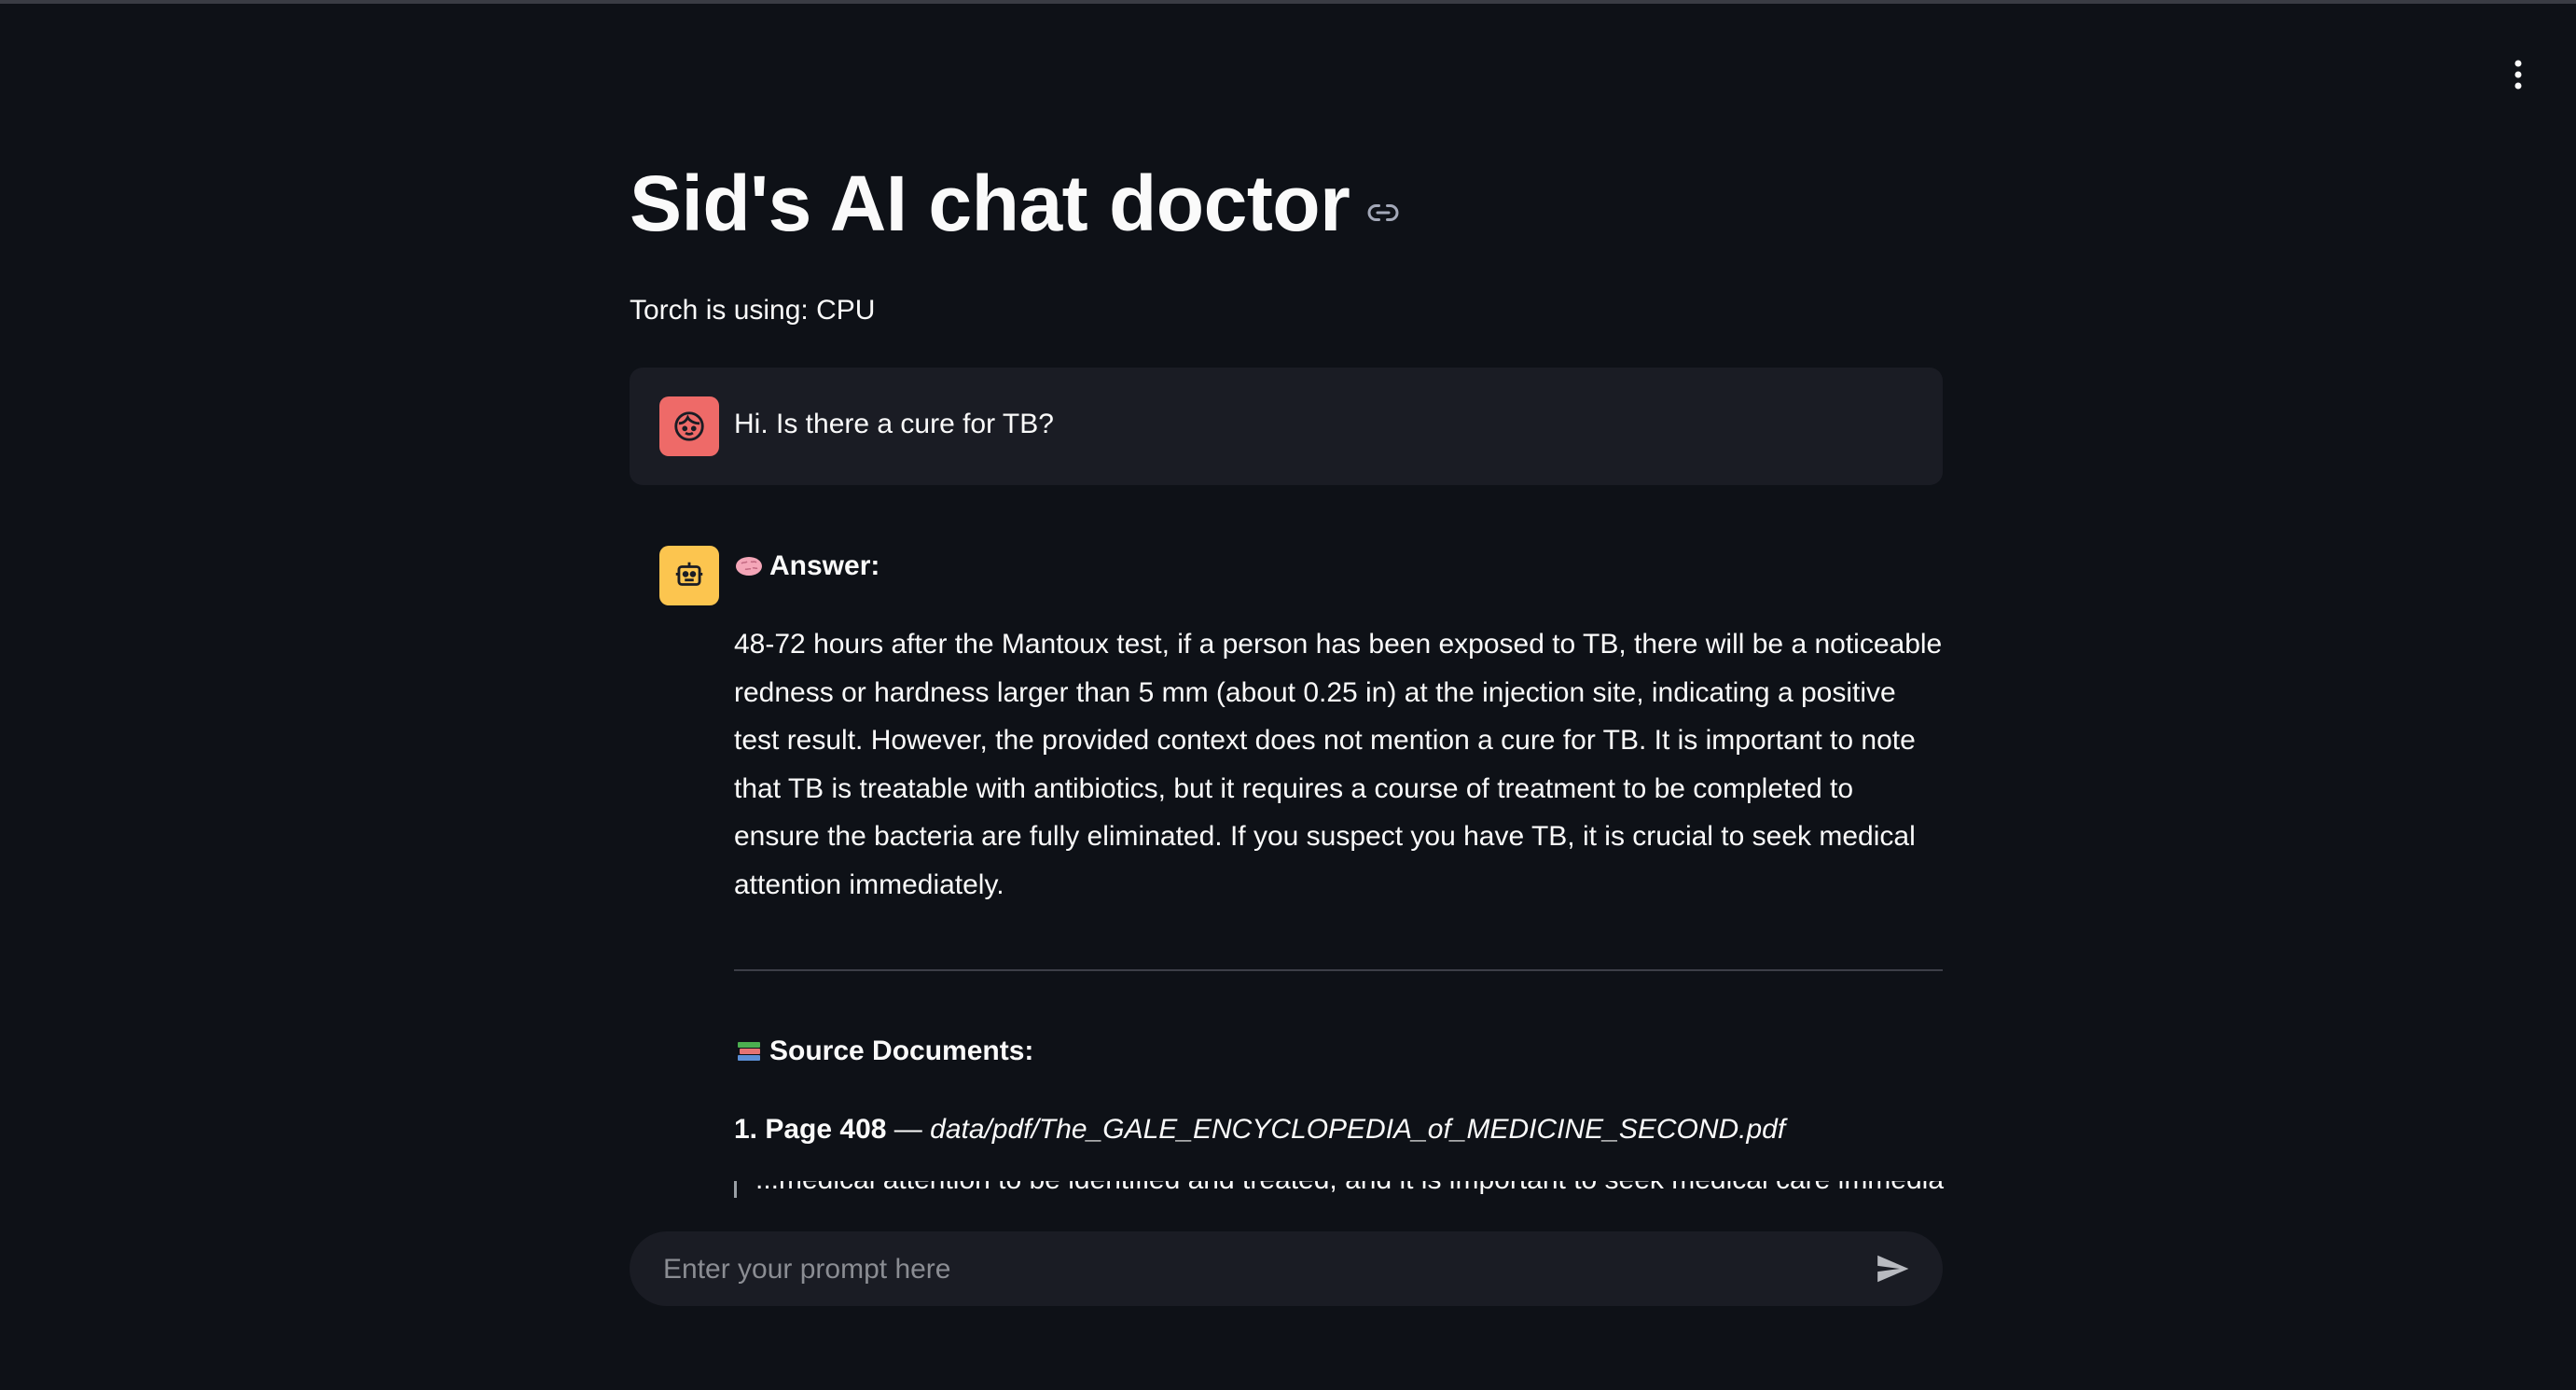 Image resolution: width=2576 pixels, height=1390 pixels. What do you see at coordinates (1288, 2) in the screenshot?
I see `top-border` at bounding box center [1288, 2].